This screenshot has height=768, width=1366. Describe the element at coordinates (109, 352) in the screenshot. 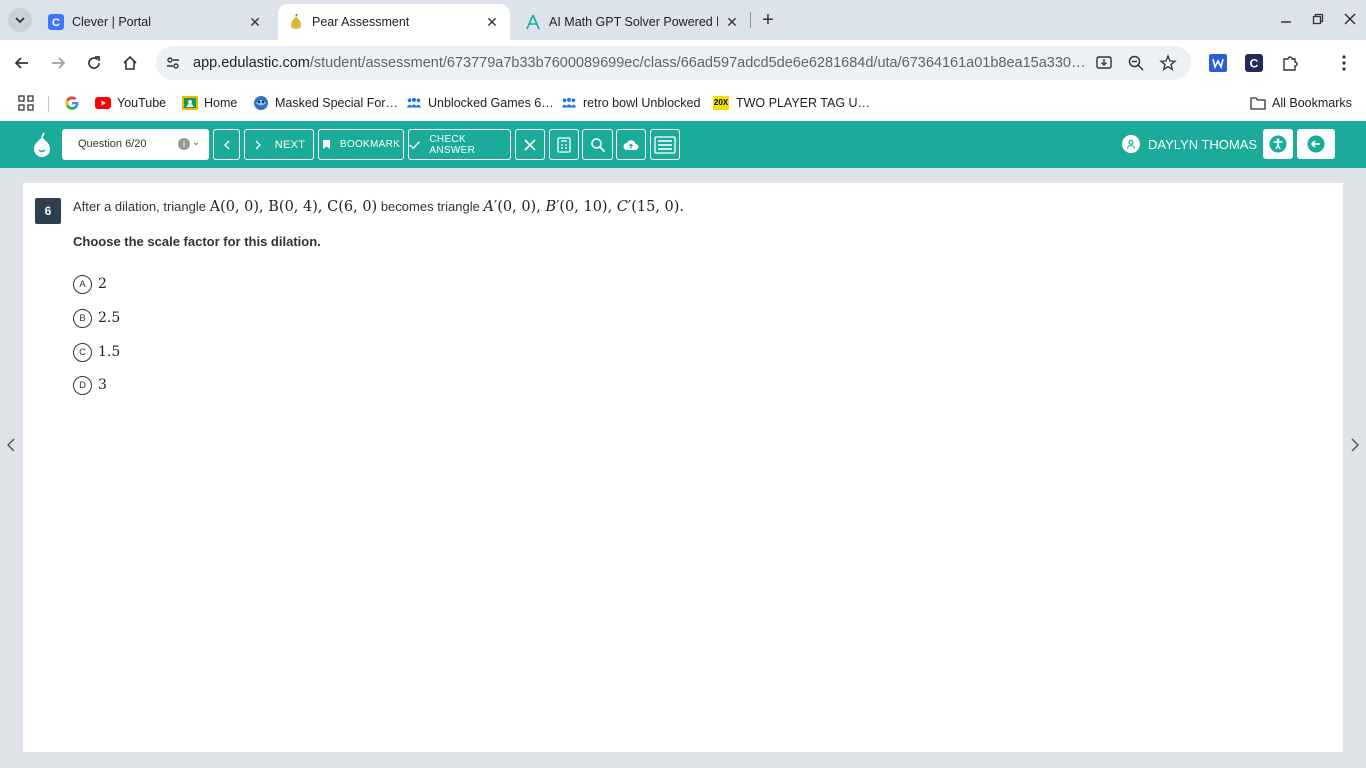

I see `choice-value: 1.5` at that location.